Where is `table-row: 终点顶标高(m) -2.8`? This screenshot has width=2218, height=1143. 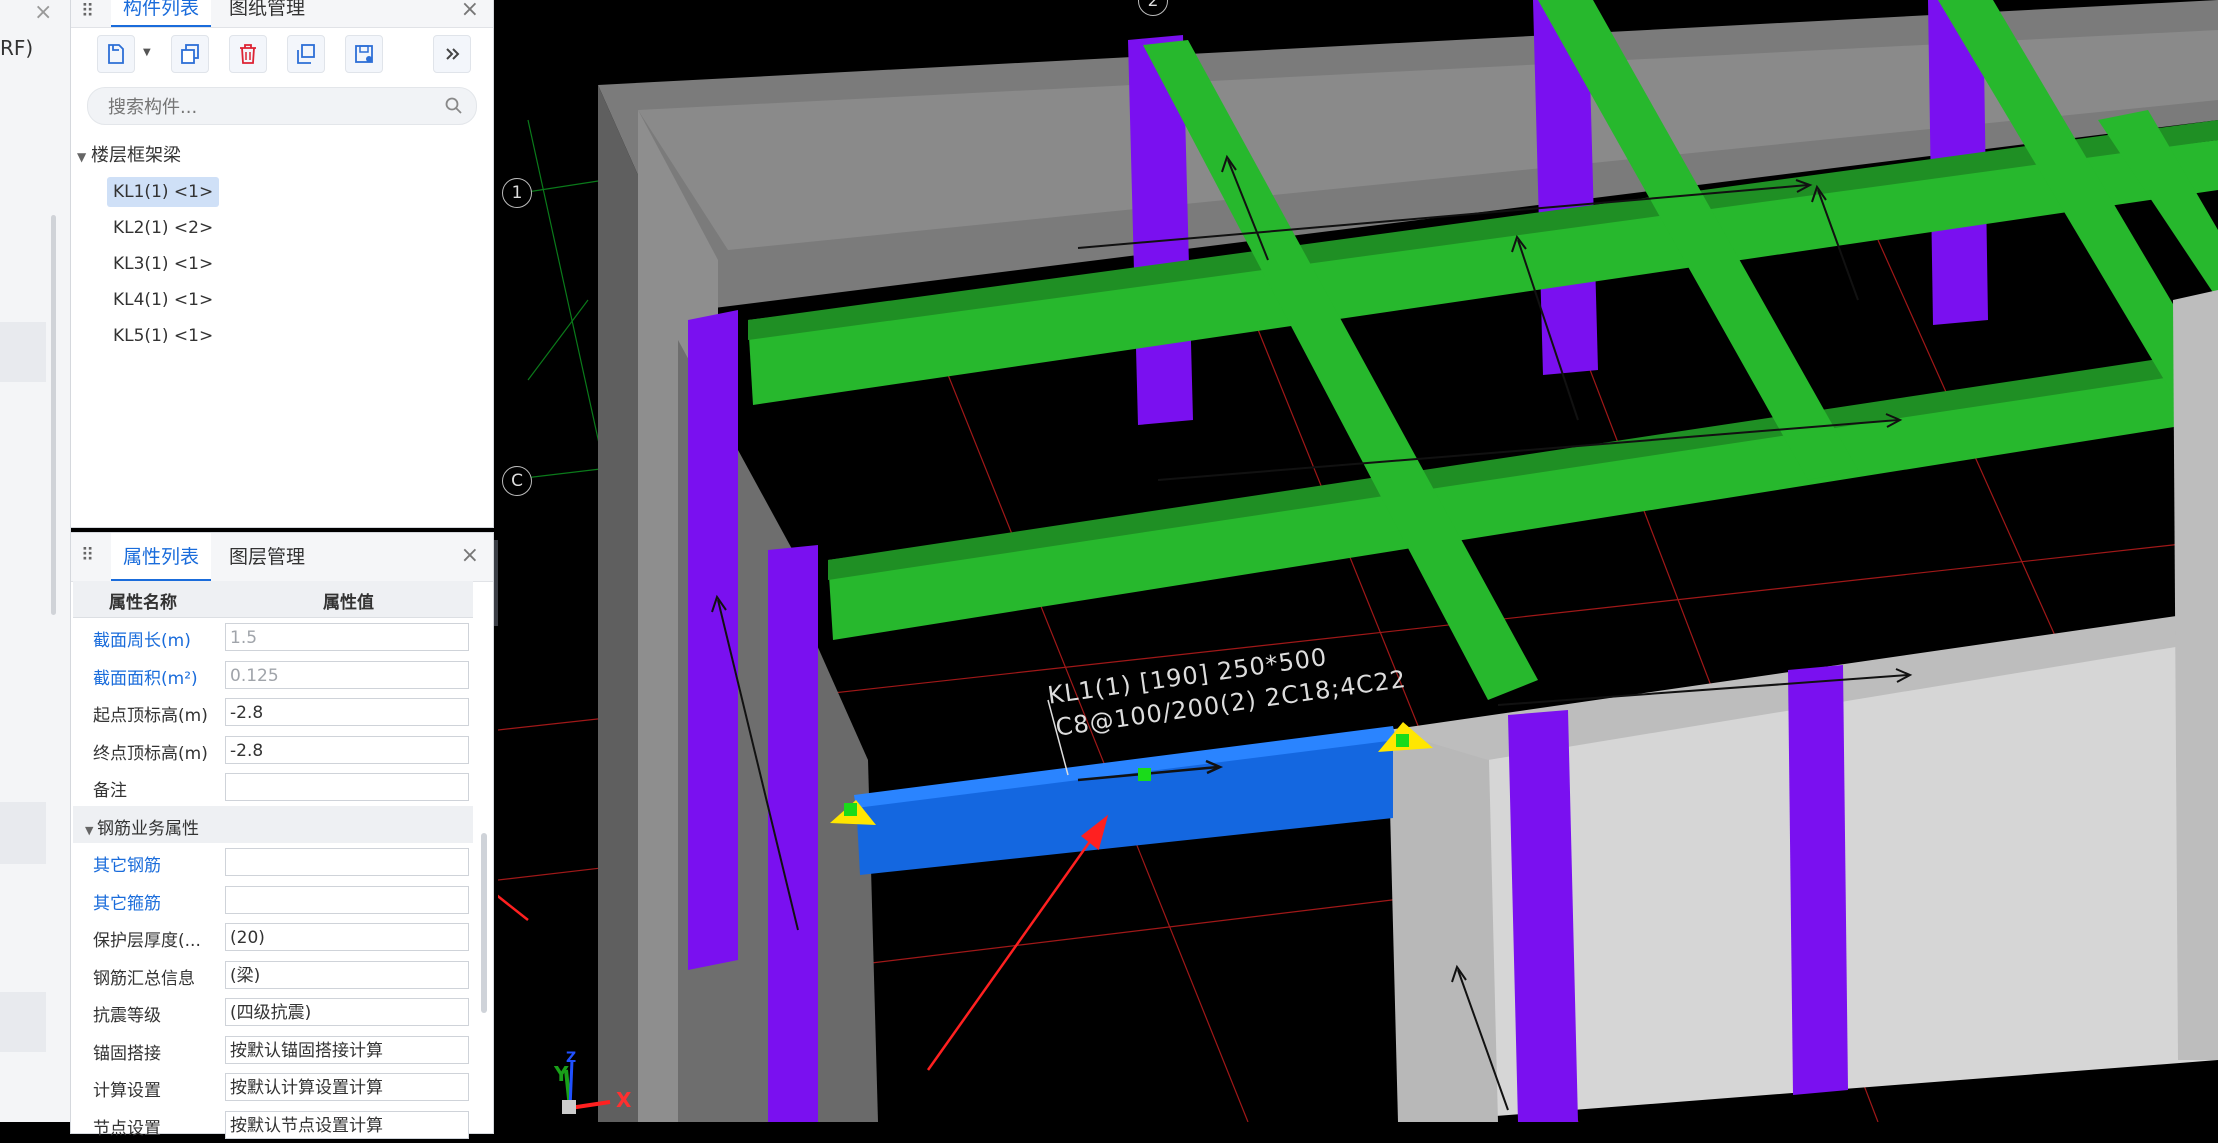
table-row: 终点顶标高(m) -2.8 is located at coordinates (273, 750).